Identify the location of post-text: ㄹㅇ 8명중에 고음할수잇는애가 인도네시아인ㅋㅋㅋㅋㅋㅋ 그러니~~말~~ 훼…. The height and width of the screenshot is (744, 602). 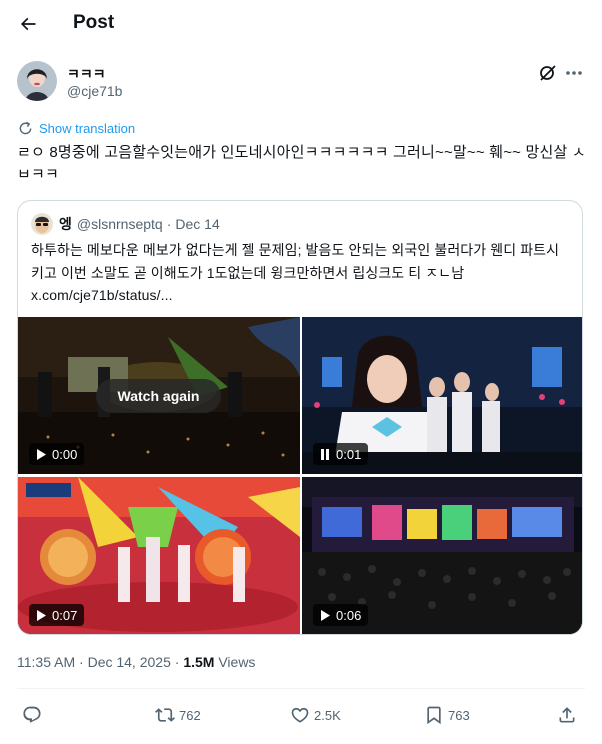
(301, 163).